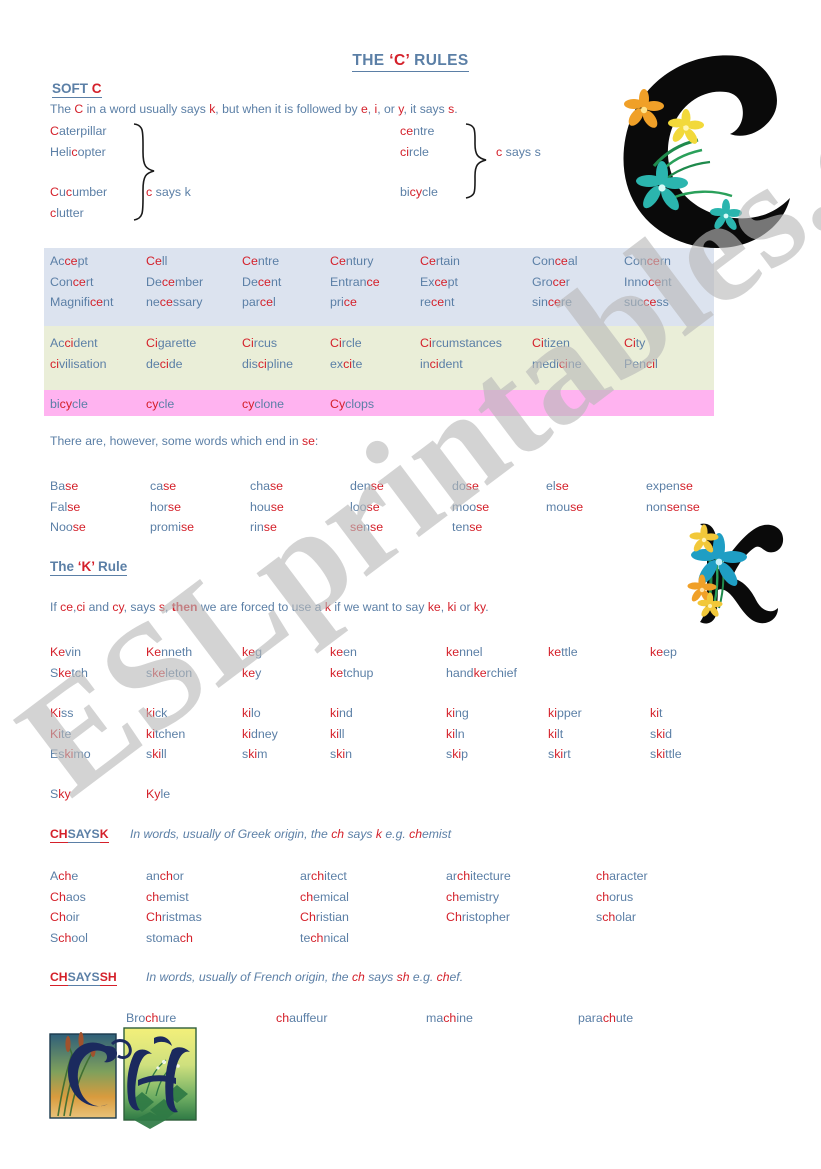 The image size is (821, 1169). Describe the element at coordinates (323, 876) in the screenshot. I see `word-cell: architect` at that location.